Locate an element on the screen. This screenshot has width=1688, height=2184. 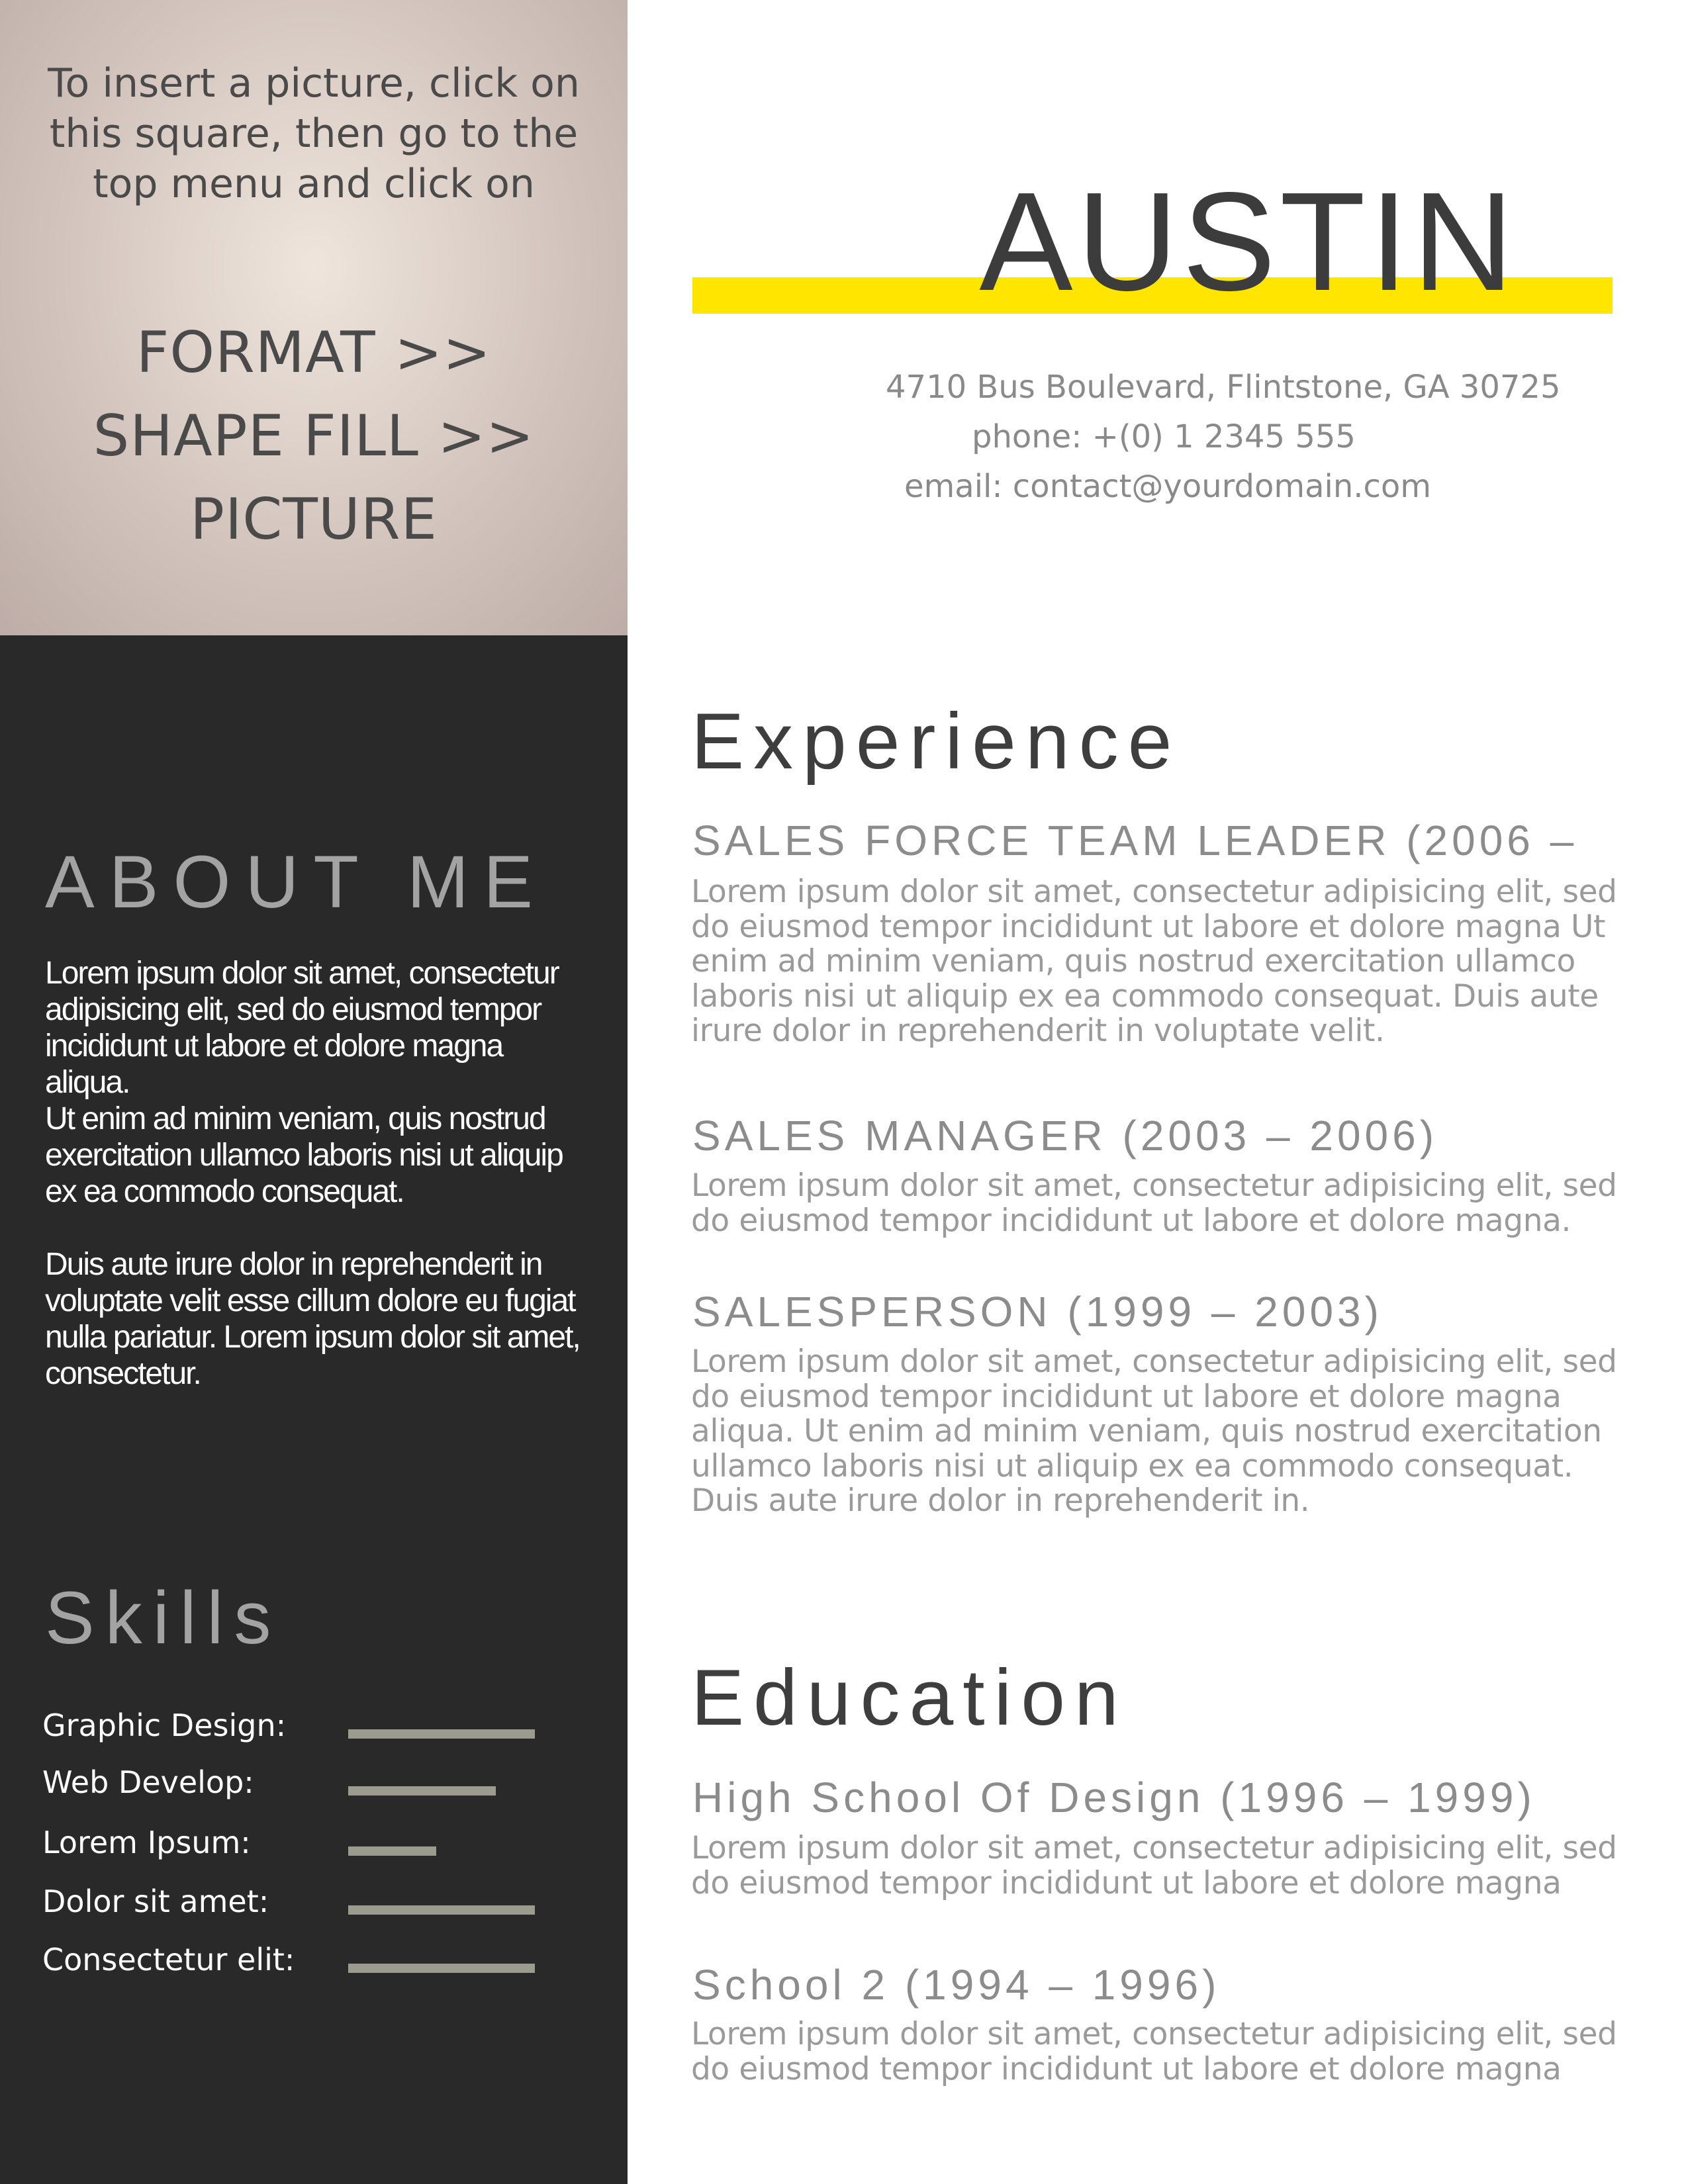
contact-email: email: contact@yourdomain.com is located at coordinates (1168, 486).